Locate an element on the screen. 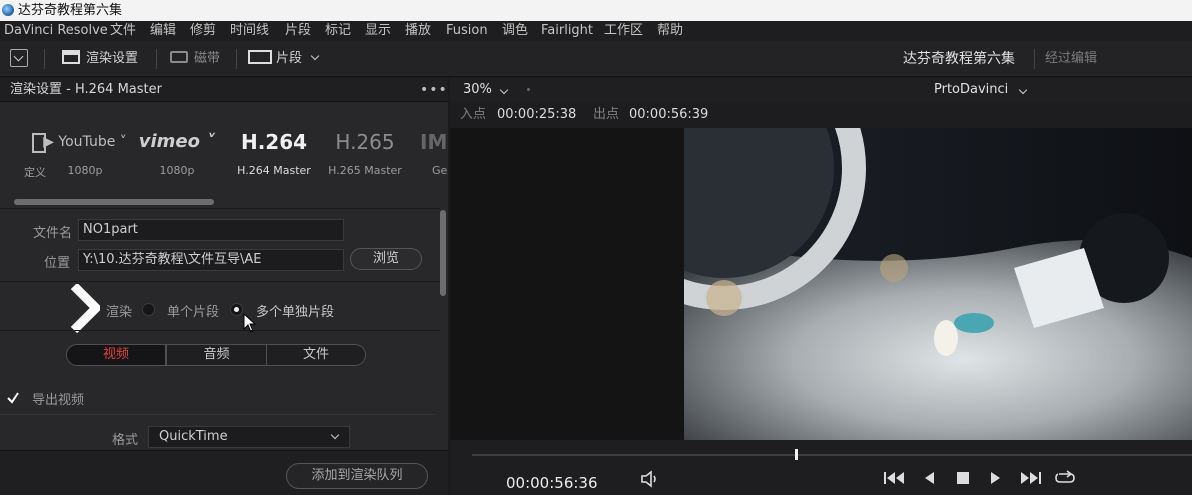 The height and width of the screenshot is (495, 1192). format-value: QuickTime is located at coordinates (193, 436).